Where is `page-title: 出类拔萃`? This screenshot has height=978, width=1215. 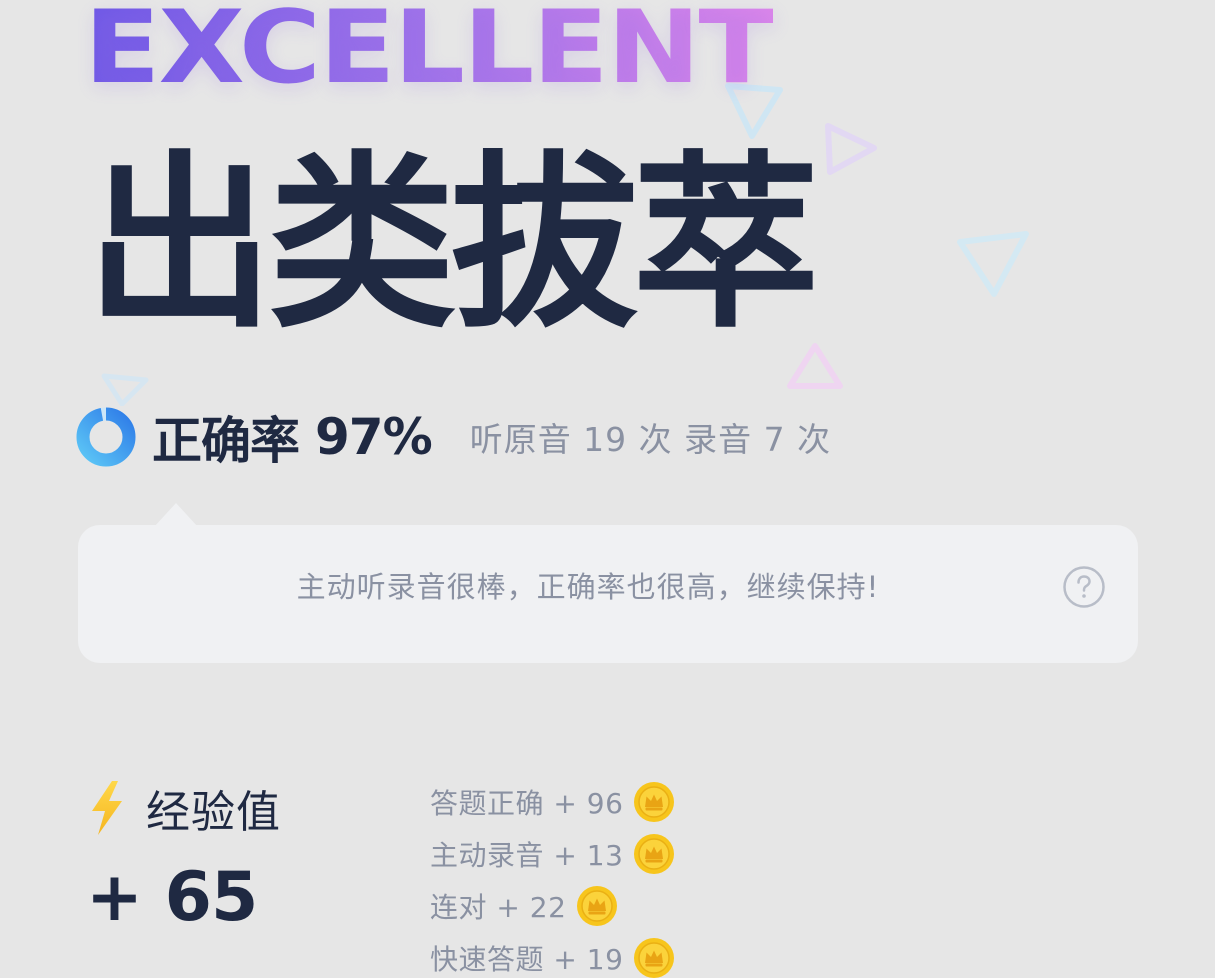
page-title: 出类拔萃 is located at coordinates (453, 244).